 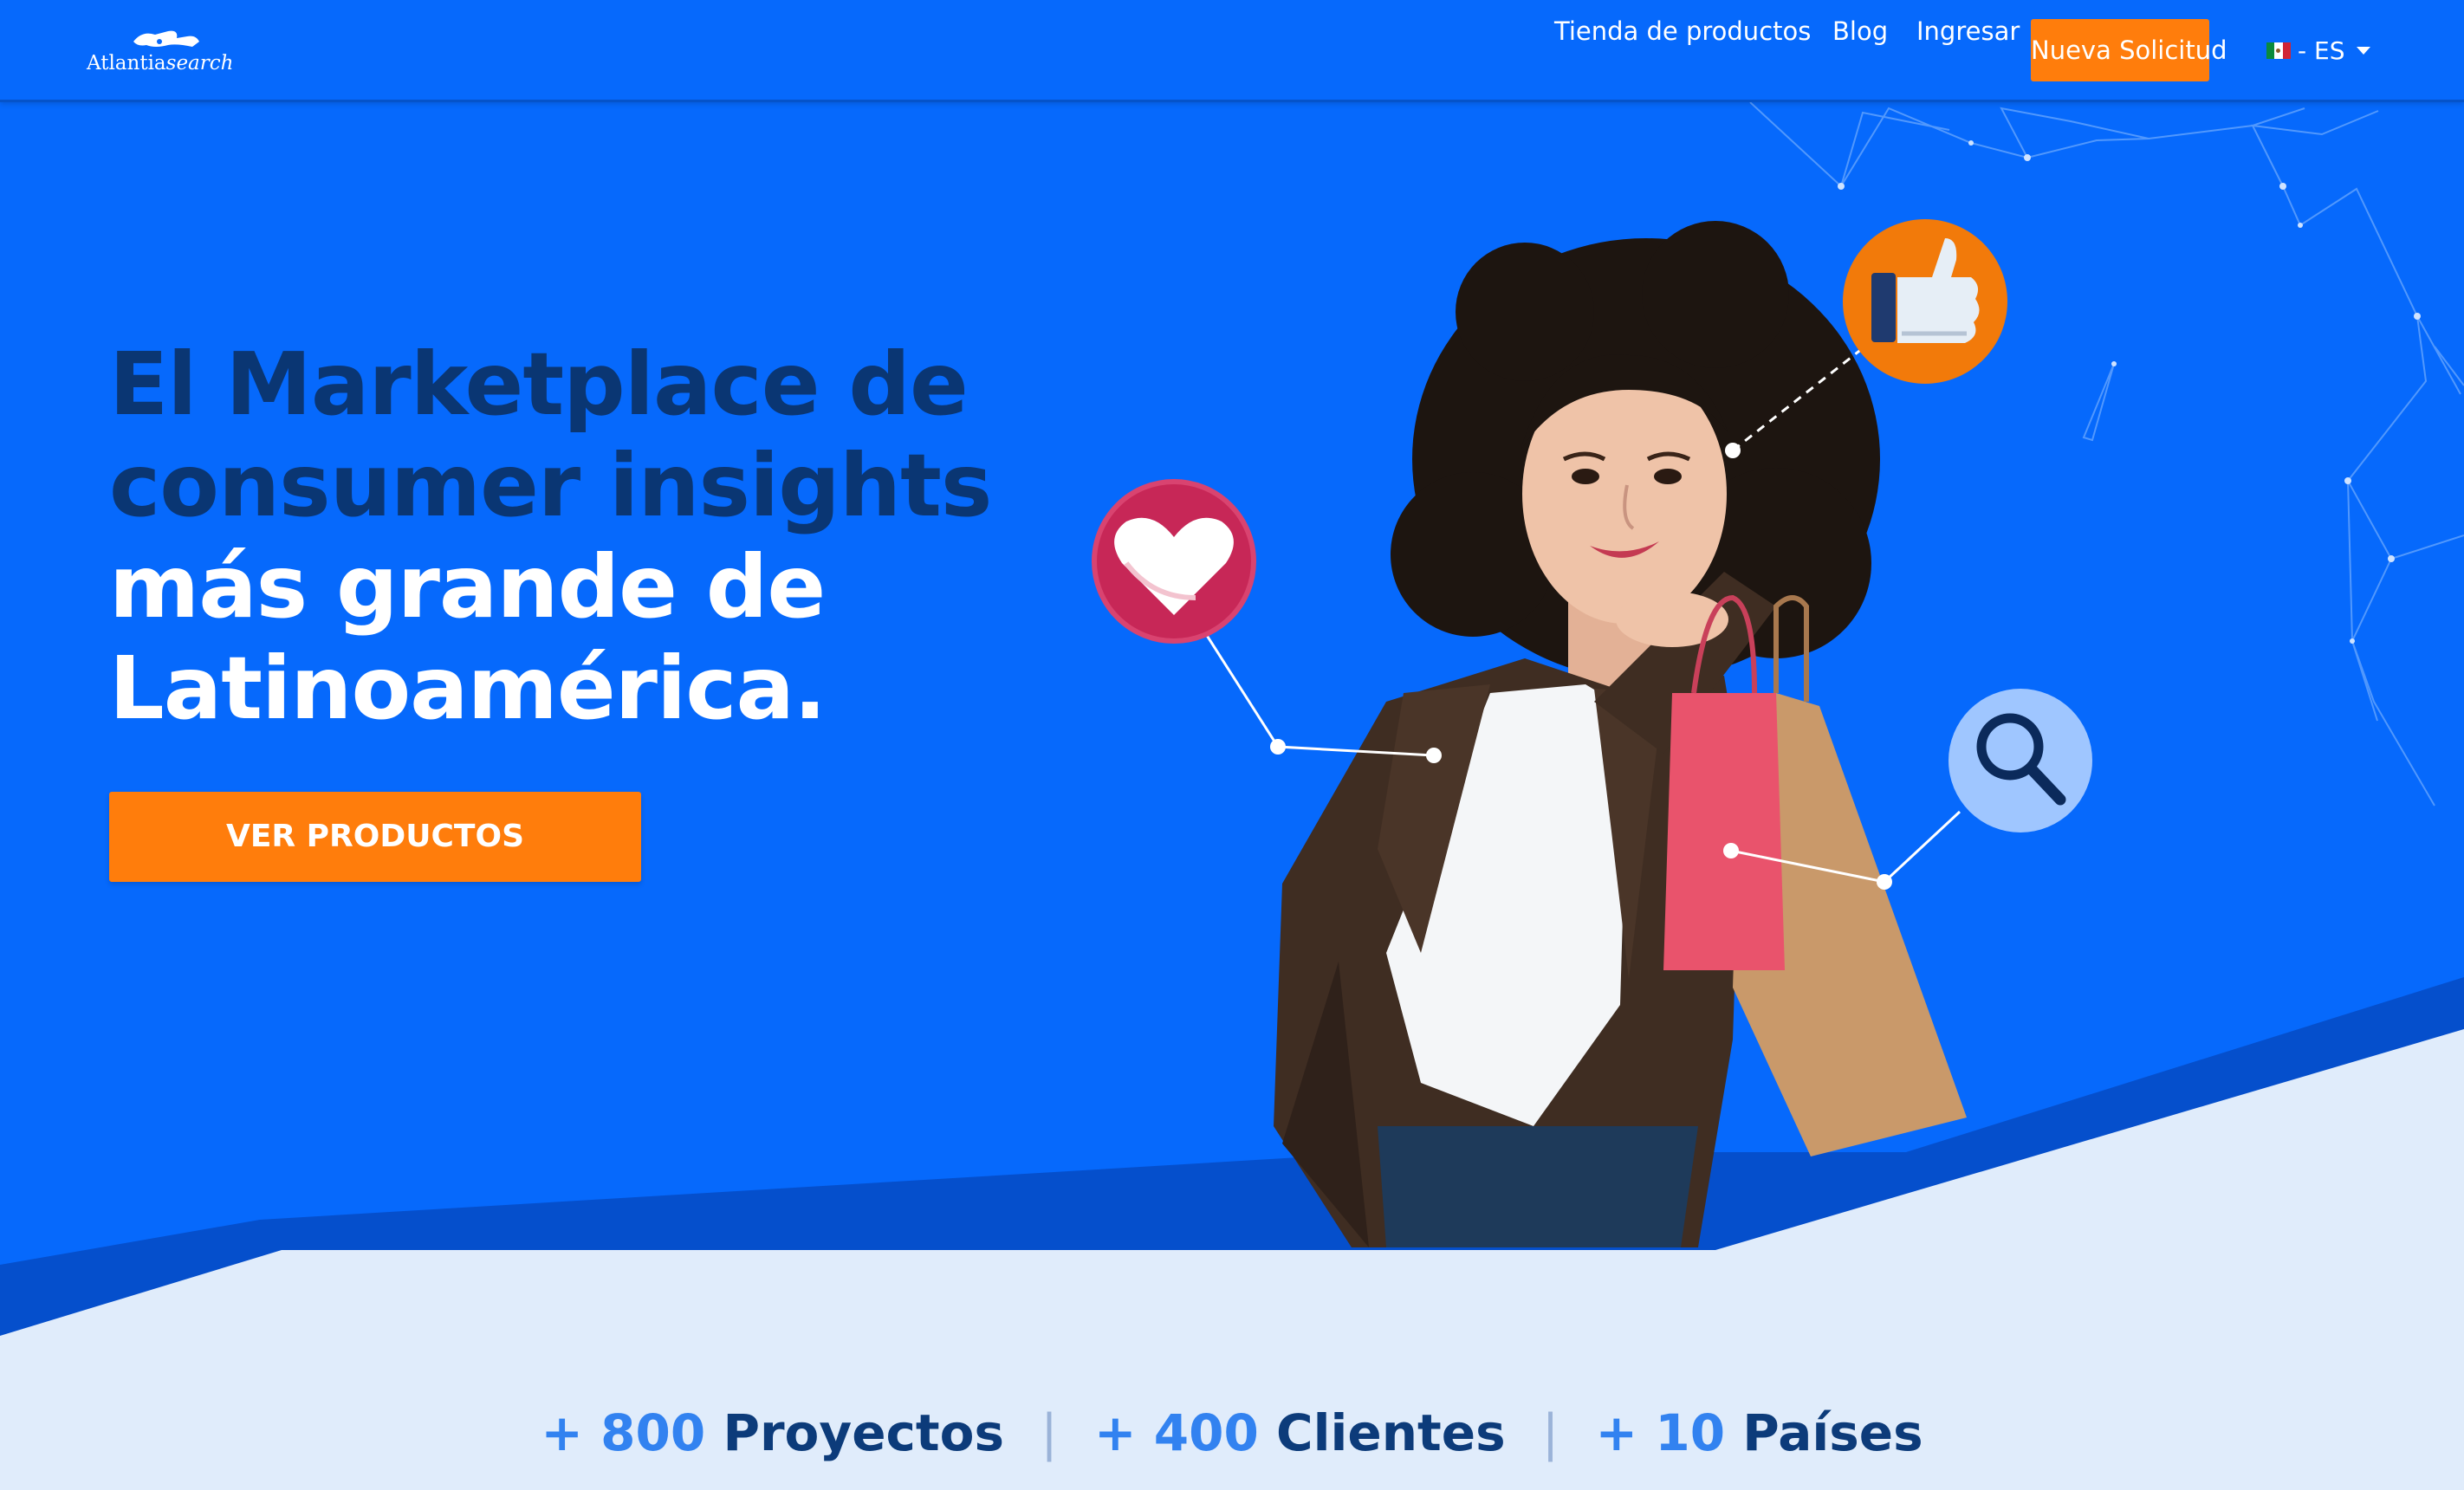 I want to click on search-icon, so click(x=2020, y=760).